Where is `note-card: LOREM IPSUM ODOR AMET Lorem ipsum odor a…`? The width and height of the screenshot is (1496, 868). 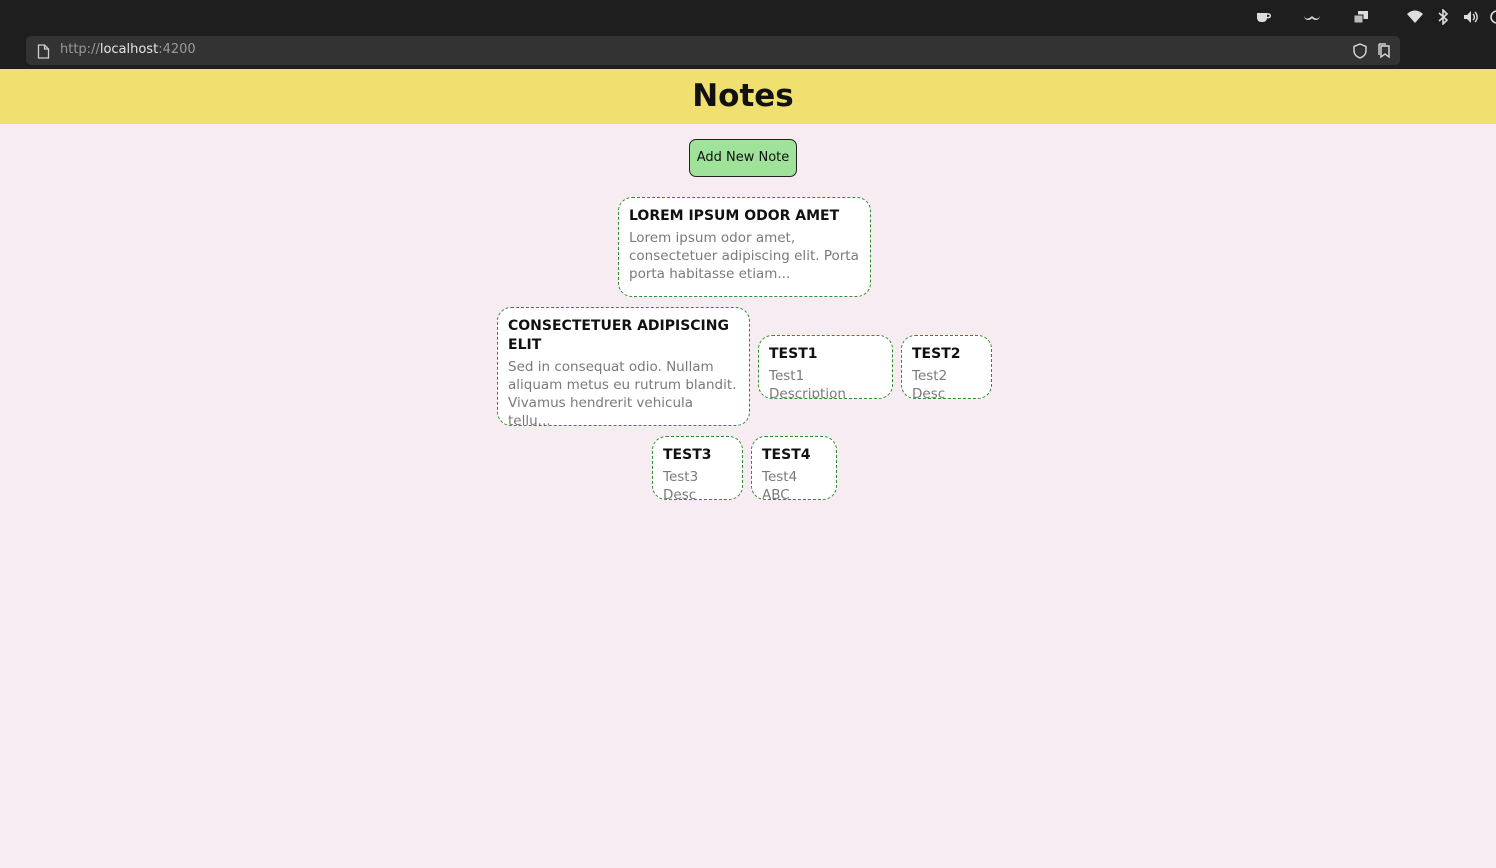
note-card: LOREM IPSUM ODOR AMET Lorem ipsum odor a… is located at coordinates (744, 247).